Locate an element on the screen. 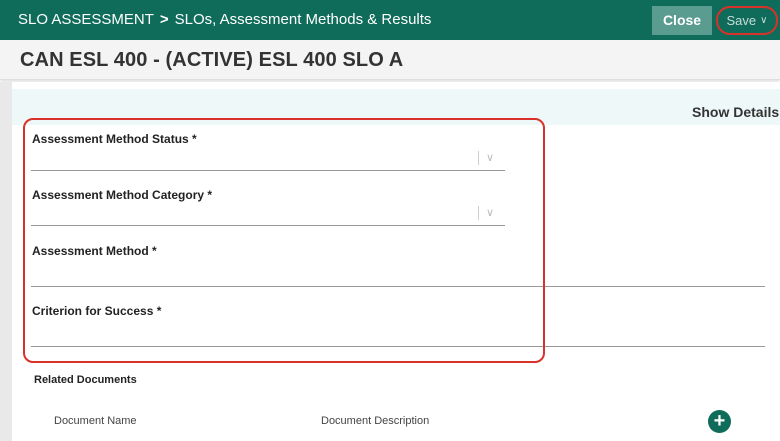 Image resolution: width=780 pixels, height=441 pixels. related-documents-heading: Related Documents is located at coordinates (85, 380).